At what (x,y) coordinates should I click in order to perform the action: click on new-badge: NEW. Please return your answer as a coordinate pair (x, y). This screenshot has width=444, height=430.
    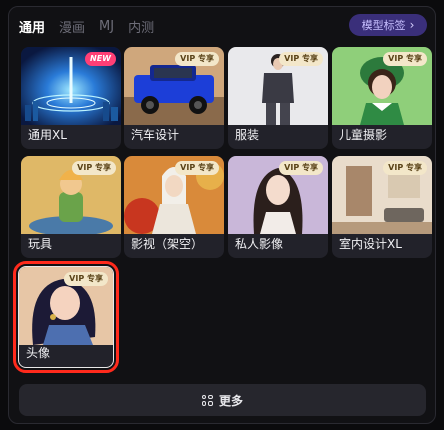
    Looking at the image, I should click on (100, 59).